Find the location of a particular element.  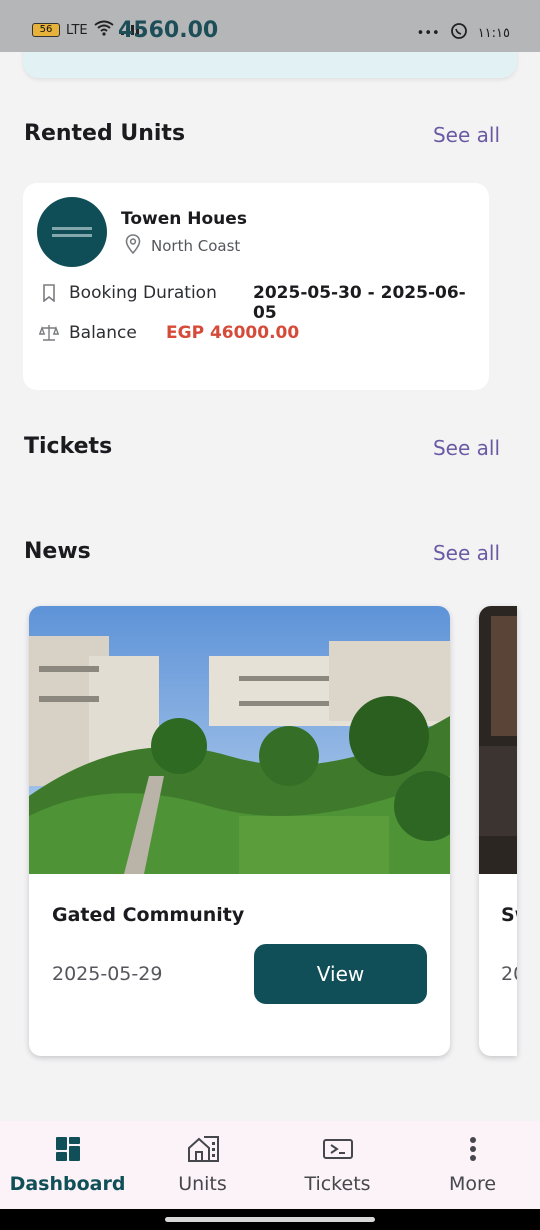

news-item-date-next: 20 is located at coordinates (509, 974).